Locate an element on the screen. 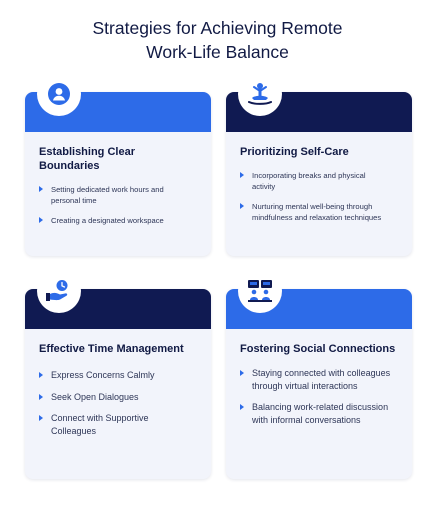 Image resolution: width=435 pixels, height=512 pixels. person-icon is located at coordinates (59, 94).